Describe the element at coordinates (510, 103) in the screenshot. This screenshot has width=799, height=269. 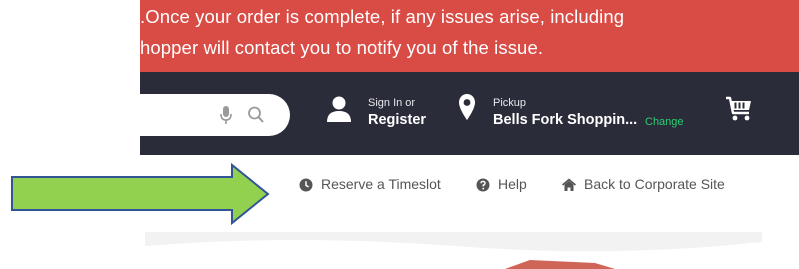
I see `pickup-label: Pickup` at that location.